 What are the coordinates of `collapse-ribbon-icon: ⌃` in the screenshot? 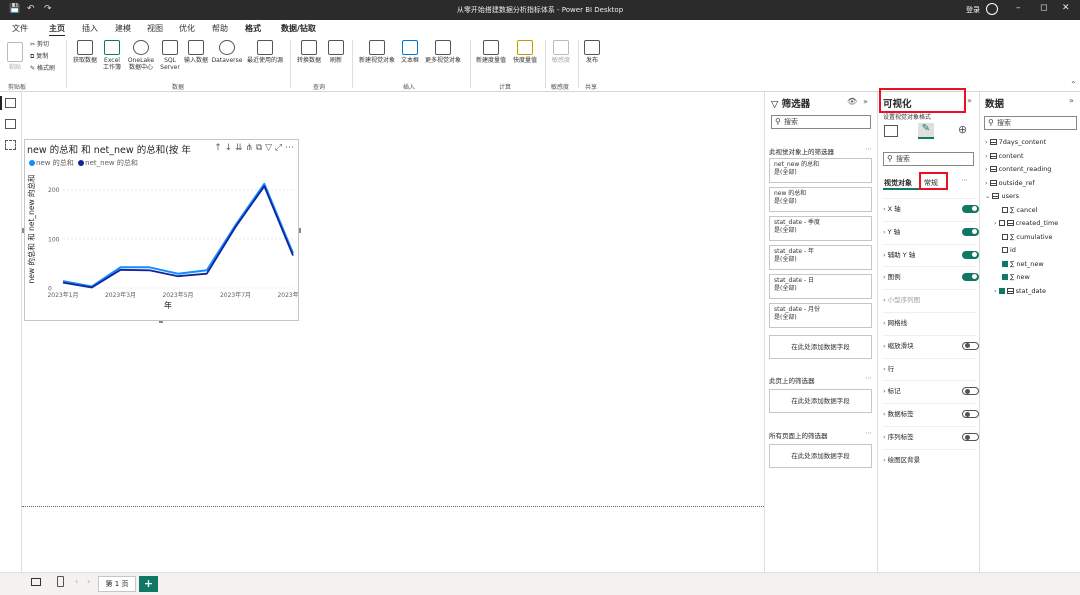 It's located at (1073, 84).